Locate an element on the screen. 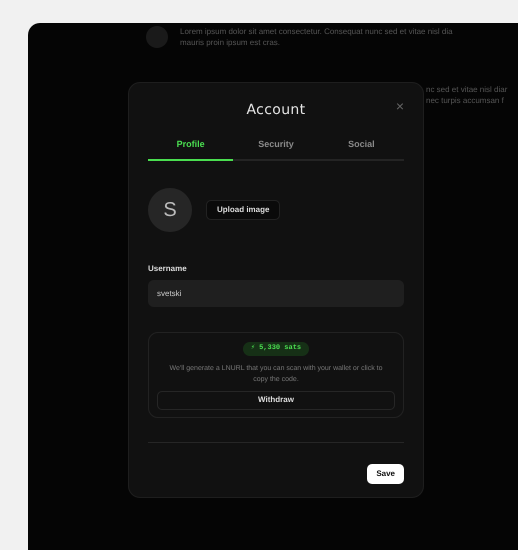 The image size is (518, 550). avatar: S is located at coordinates (170, 210).